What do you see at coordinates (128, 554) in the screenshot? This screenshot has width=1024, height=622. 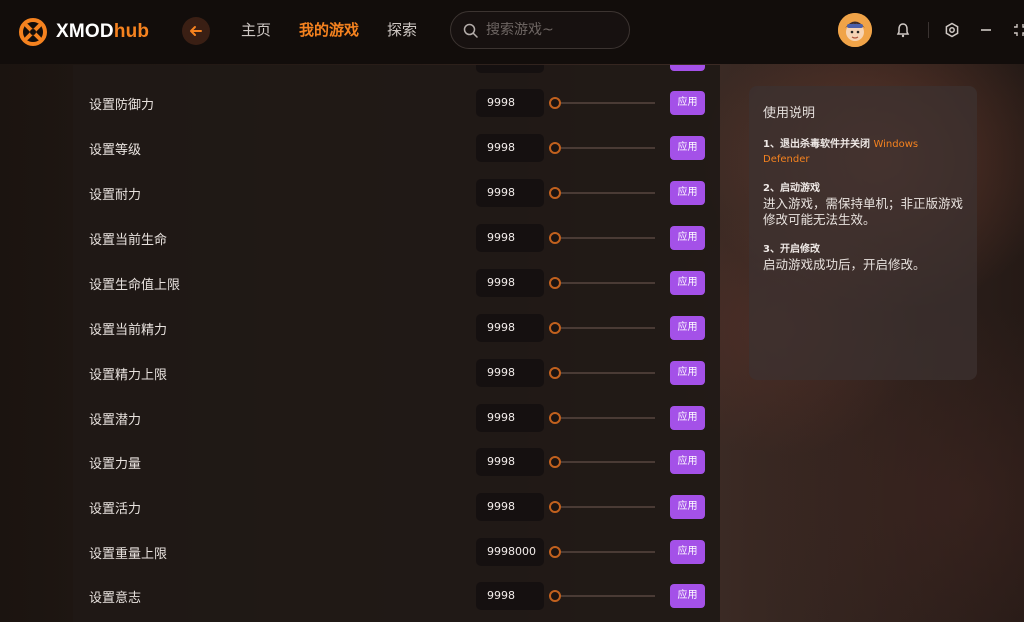 I see `setting-label: 设置重量上限` at bounding box center [128, 554].